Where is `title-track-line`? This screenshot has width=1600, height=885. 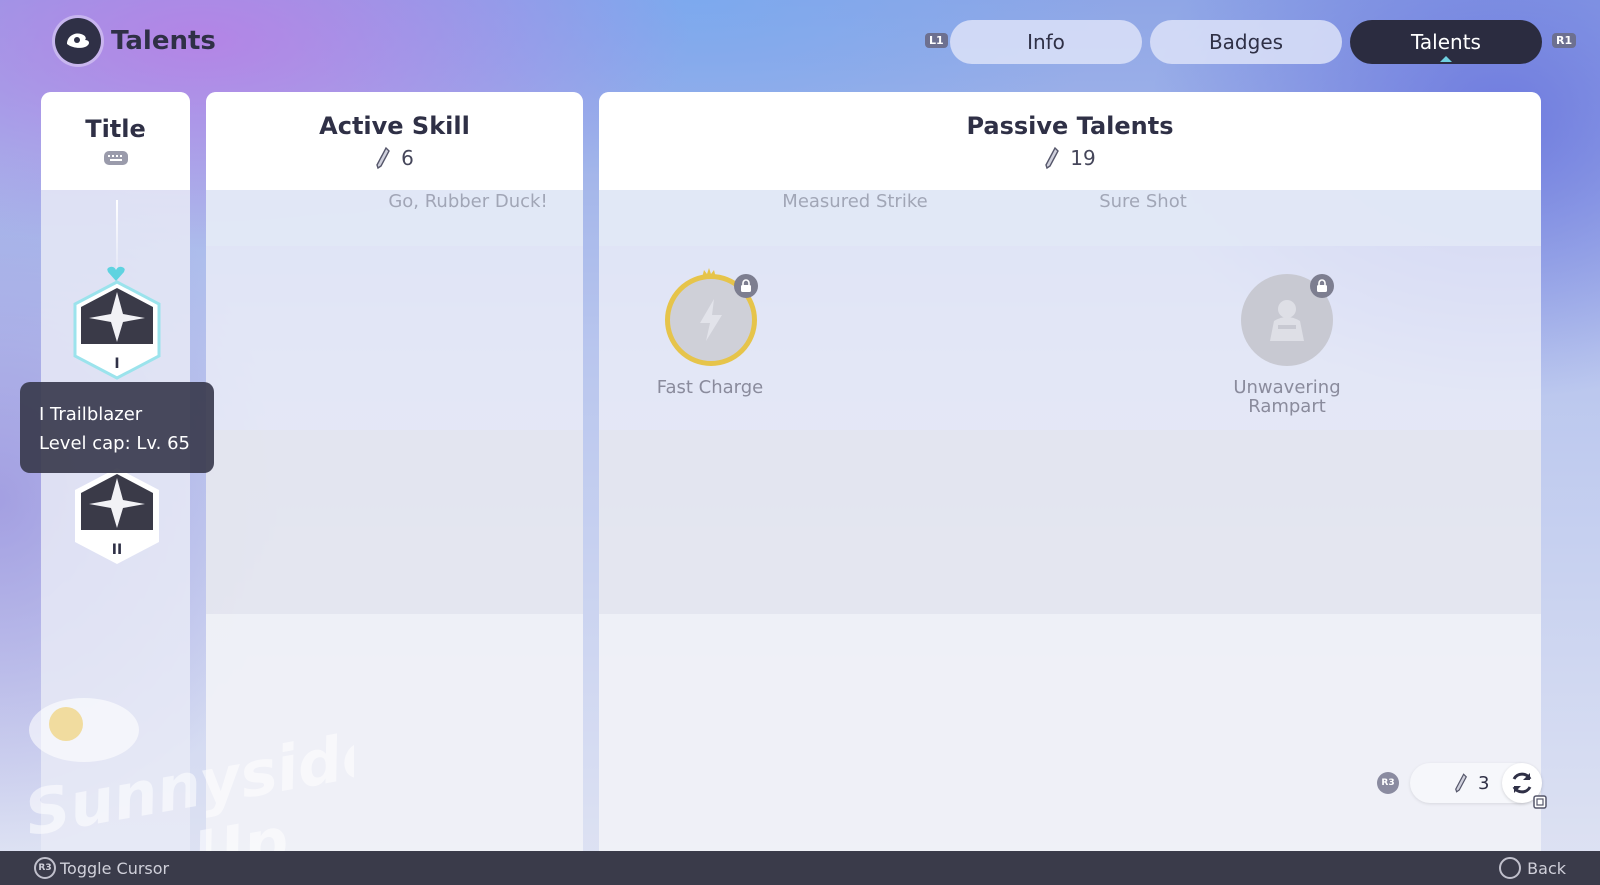
title-track-line is located at coordinates (117, 235).